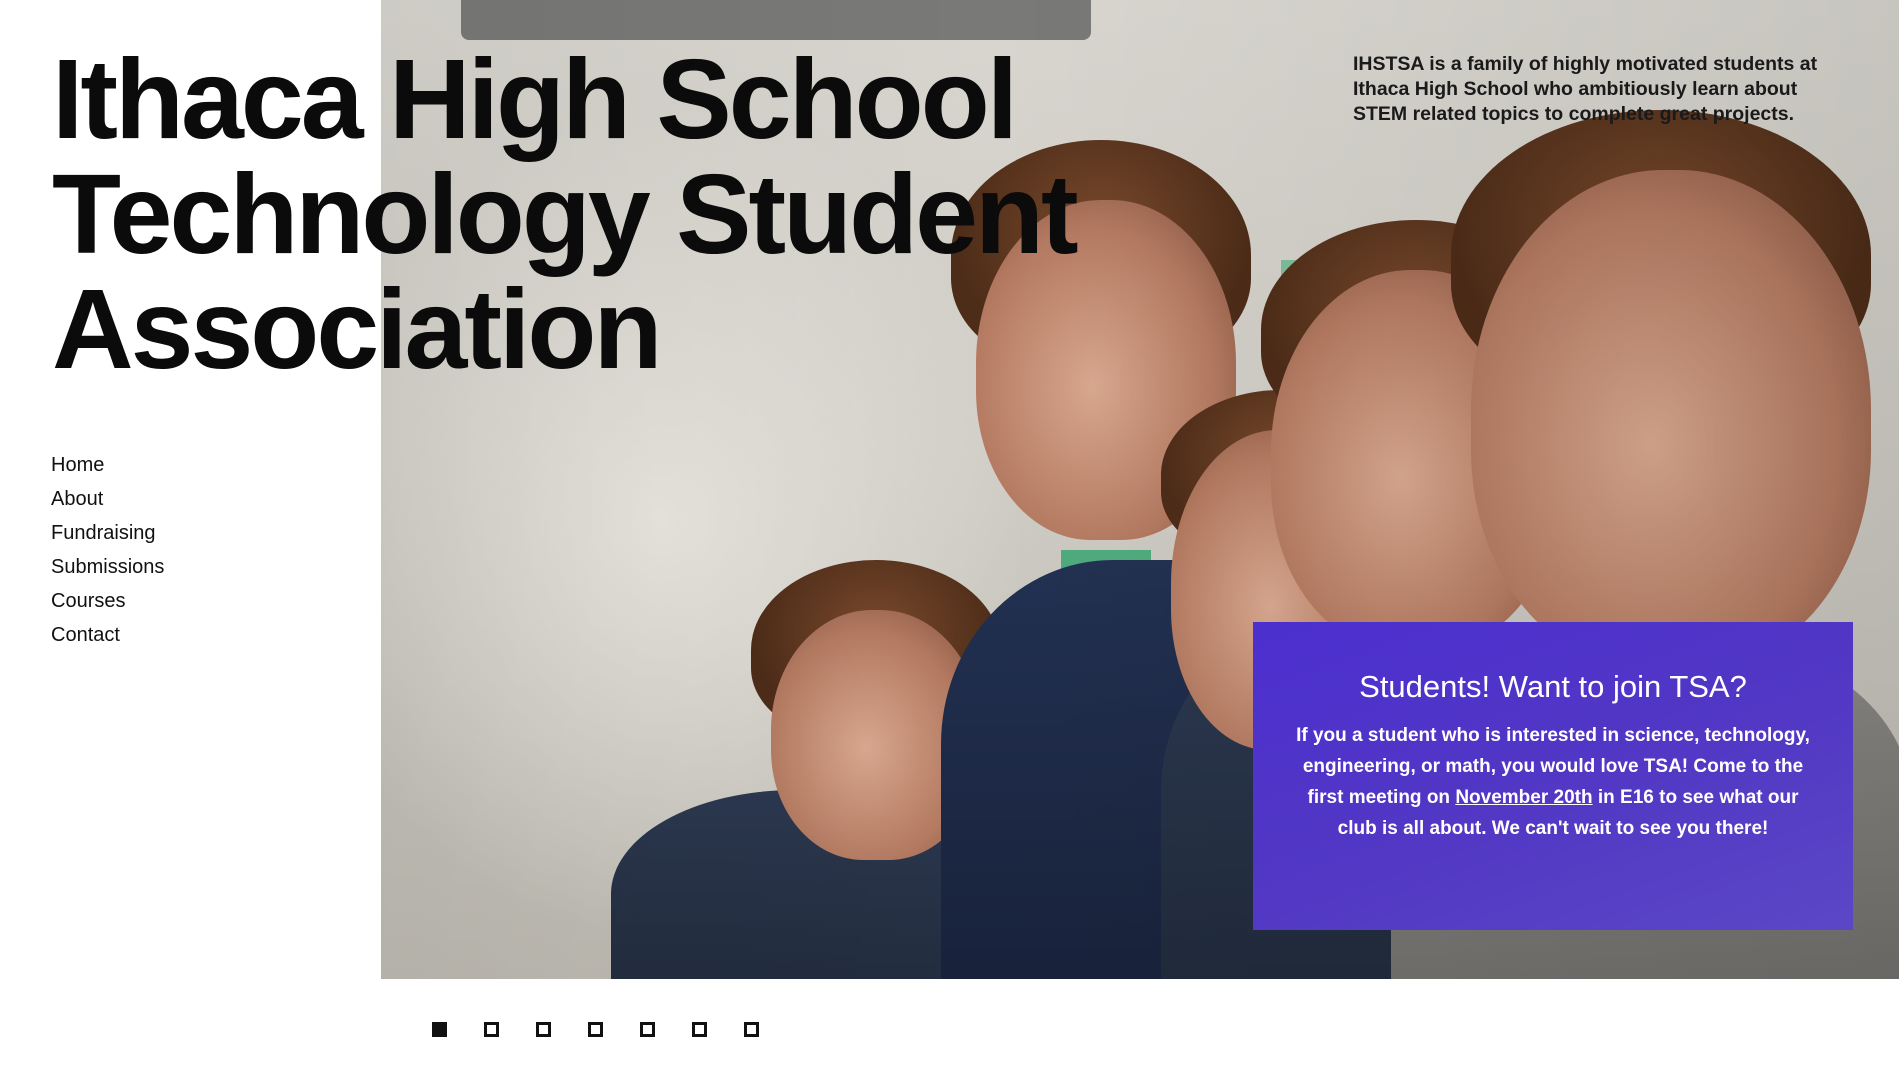  What do you see at coordinates (1523, 797) in the screenshot?
I see `meeting-date-link: November 20th` at bounding box center [1523, 797].